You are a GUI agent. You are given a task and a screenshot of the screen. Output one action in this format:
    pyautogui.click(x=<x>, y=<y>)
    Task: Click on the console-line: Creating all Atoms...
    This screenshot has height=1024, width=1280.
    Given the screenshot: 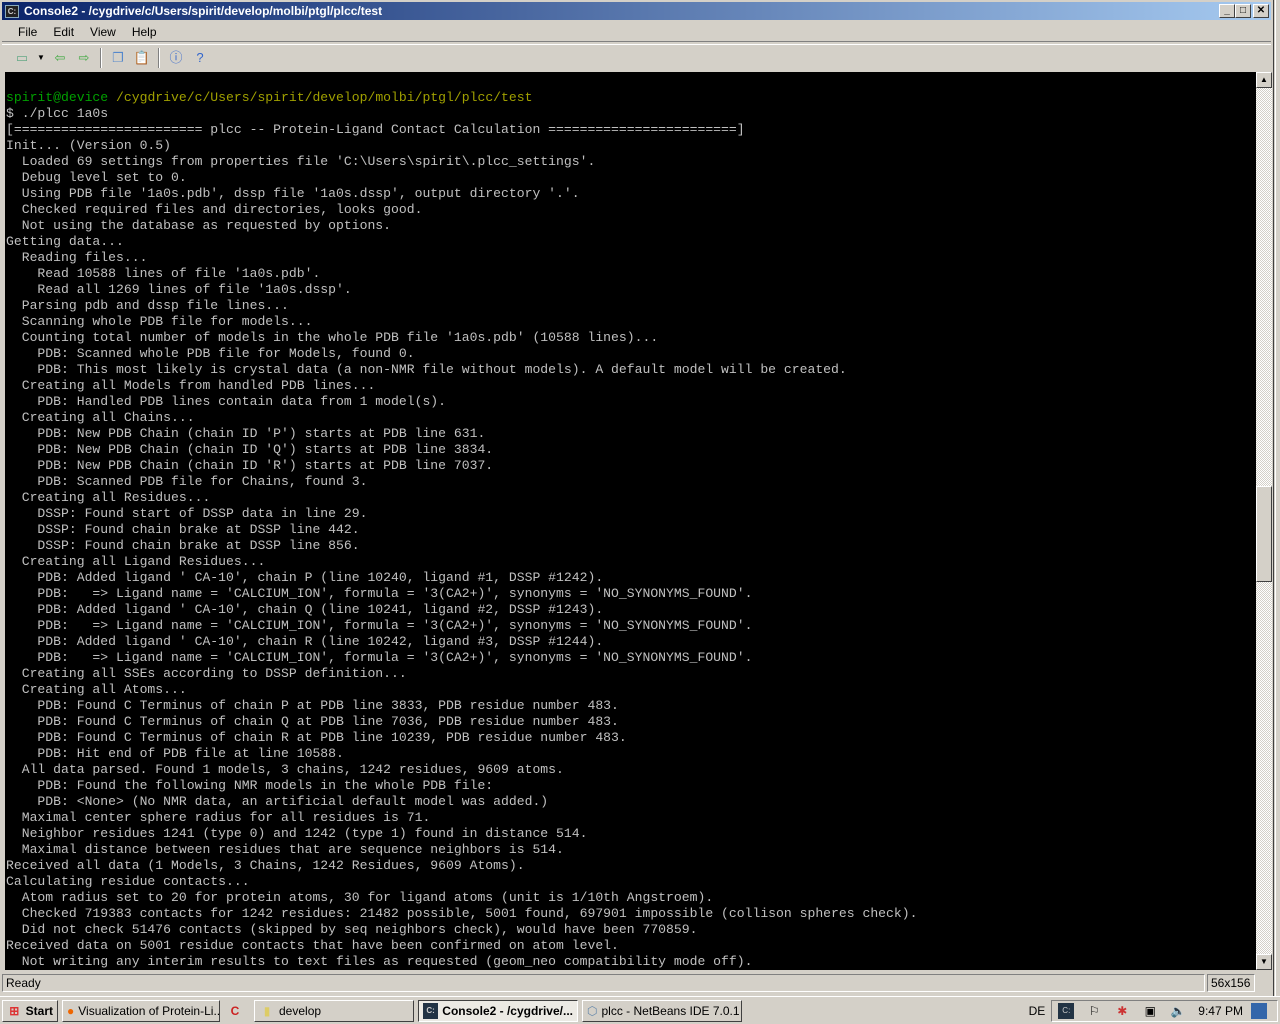 What is the action you would take?
    pyautogui.click(x=96, y=689)
    